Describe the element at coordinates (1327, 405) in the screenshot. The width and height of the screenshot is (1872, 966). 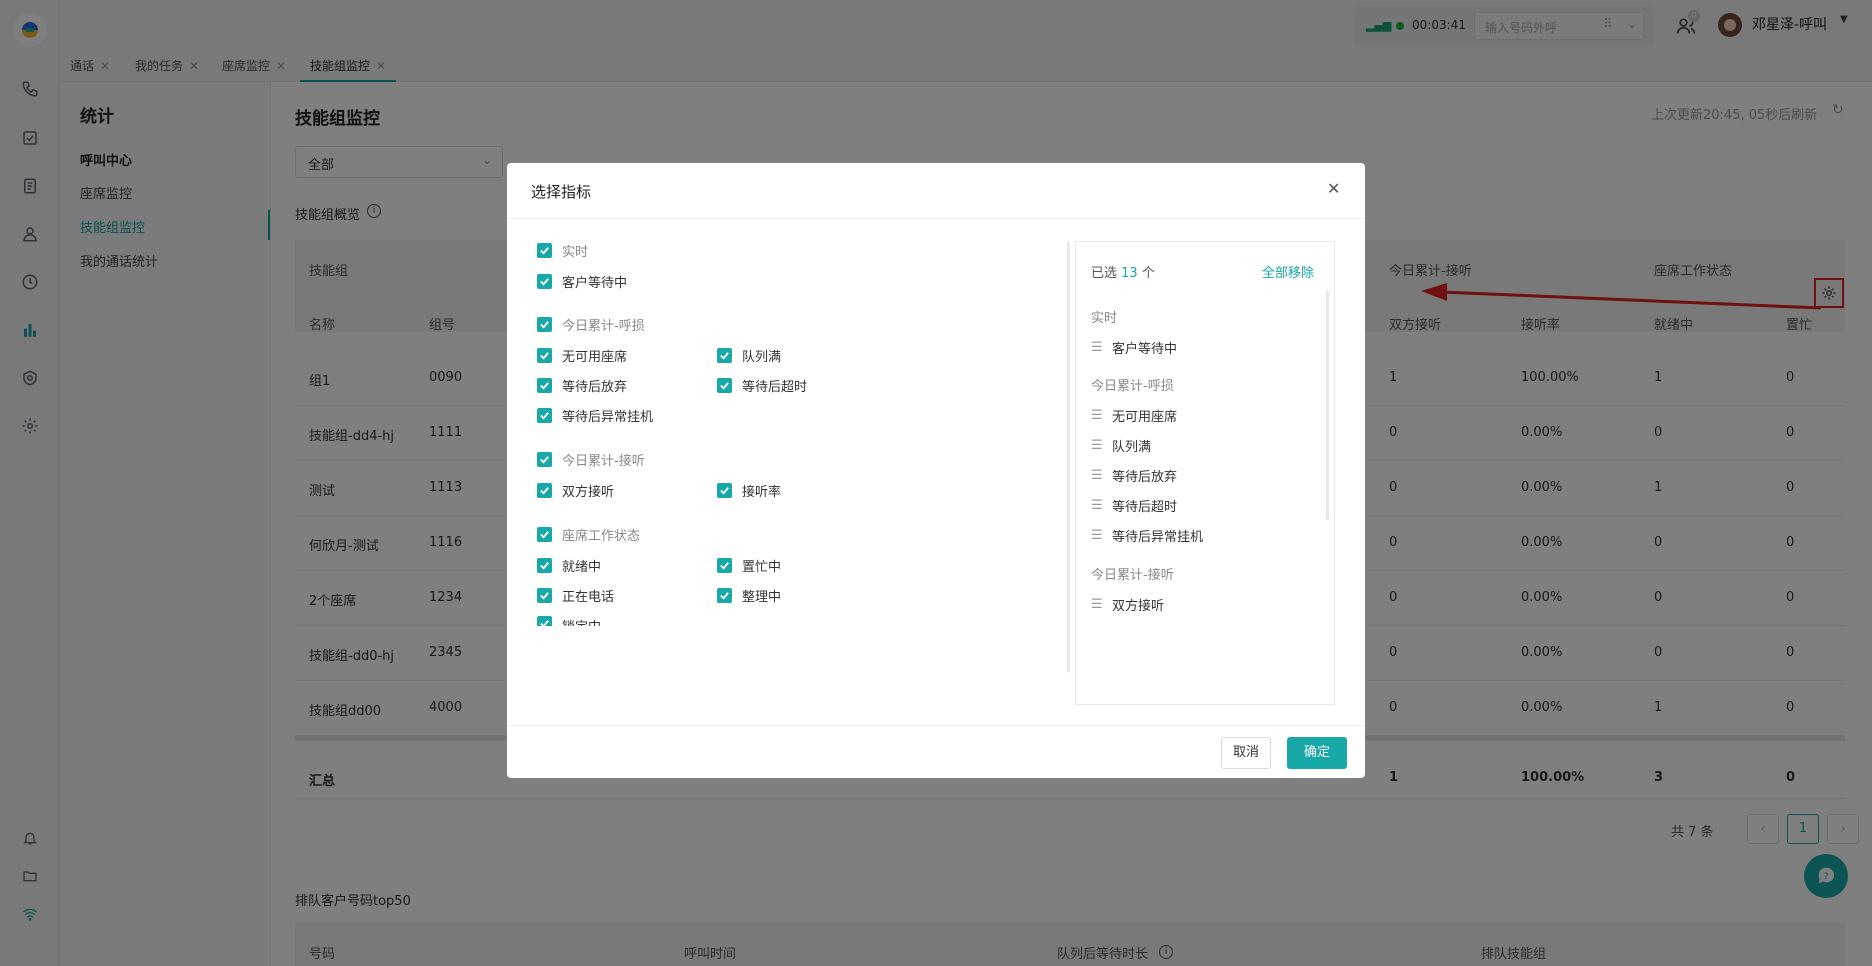
I see `selected-scrollbar` at that location.